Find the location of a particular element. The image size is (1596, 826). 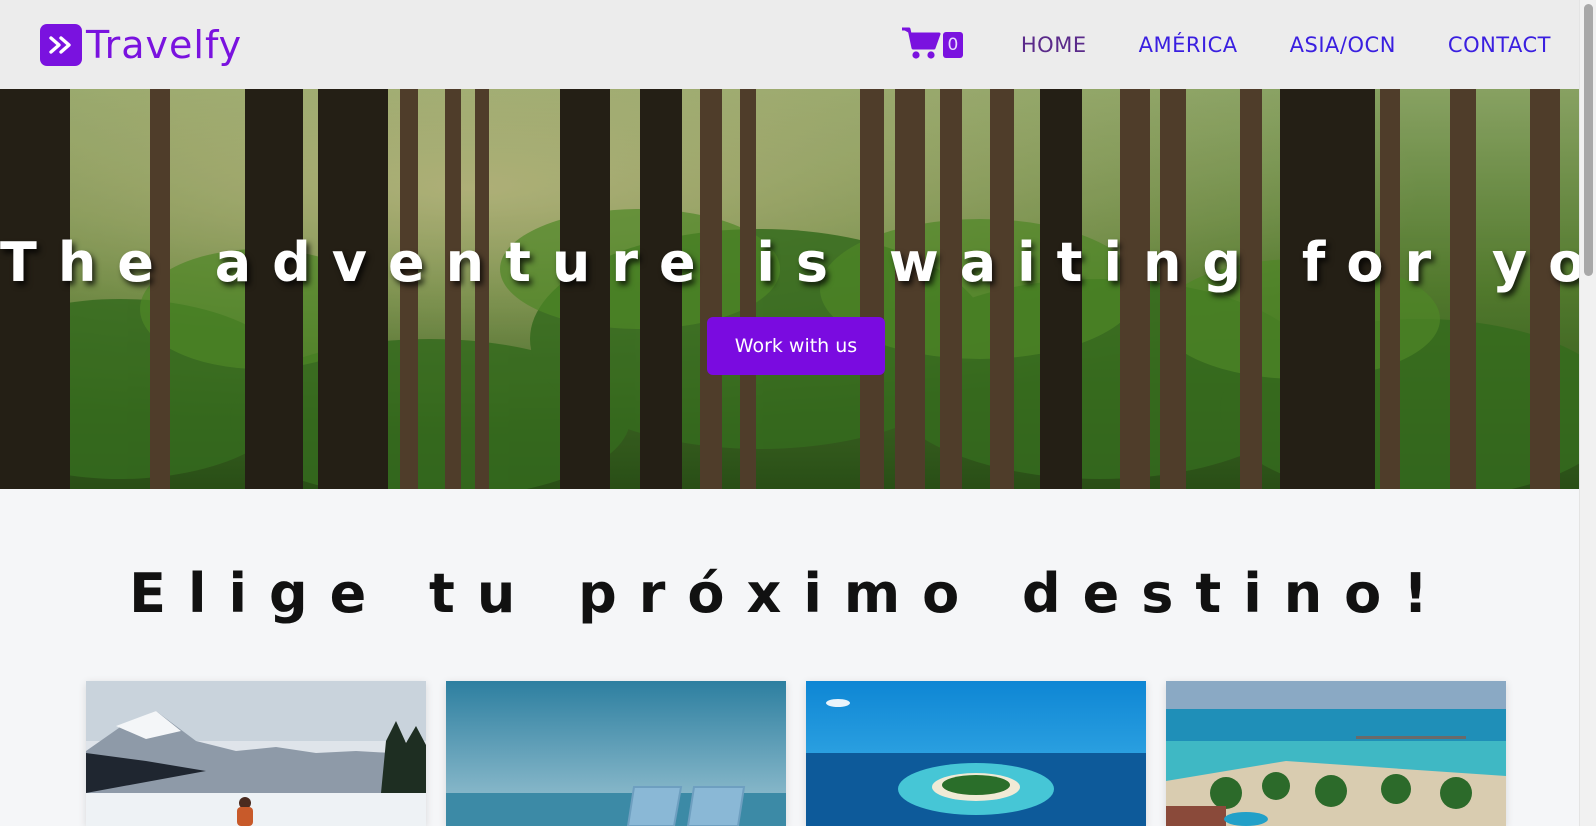

nav-link-contact: CONTACT is located at coordinates (1499, 45).